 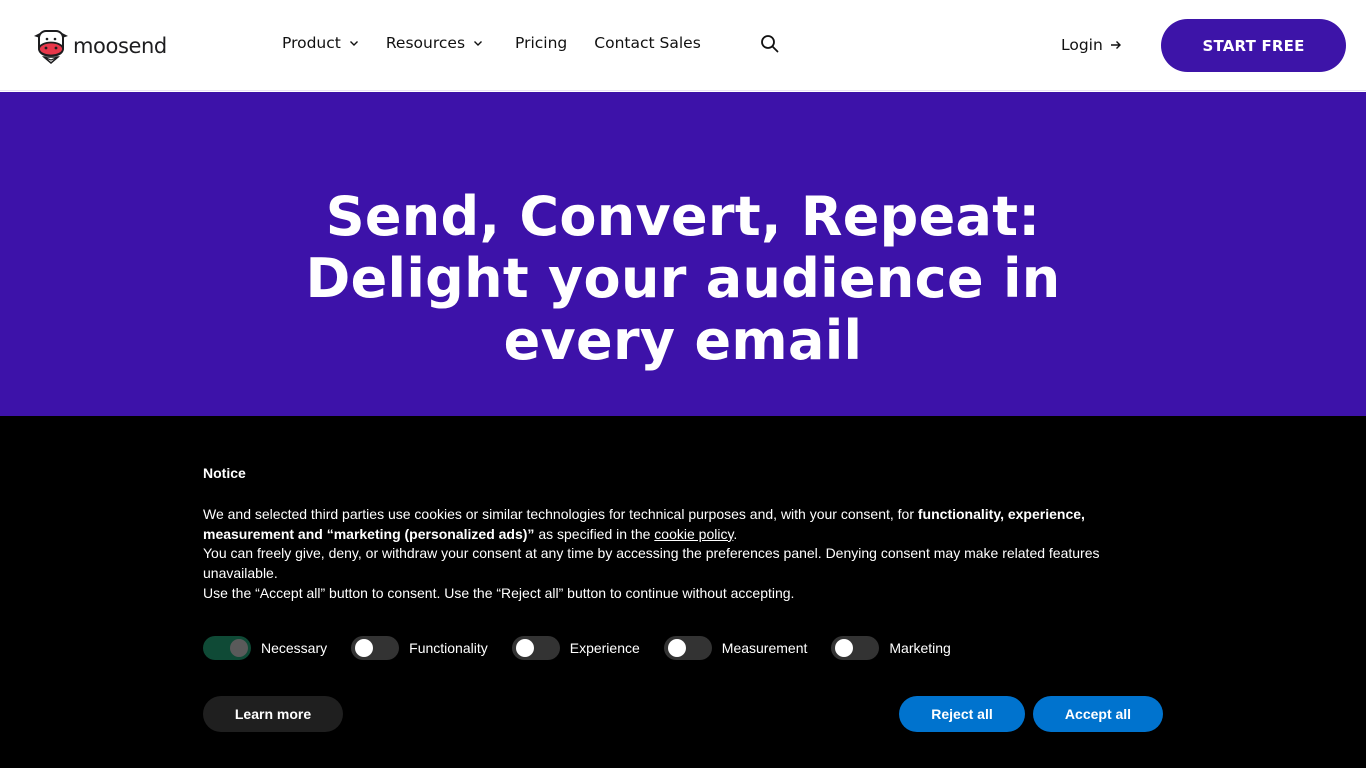 I want to click on logo-text: moosend, so click(x=120, y=46).